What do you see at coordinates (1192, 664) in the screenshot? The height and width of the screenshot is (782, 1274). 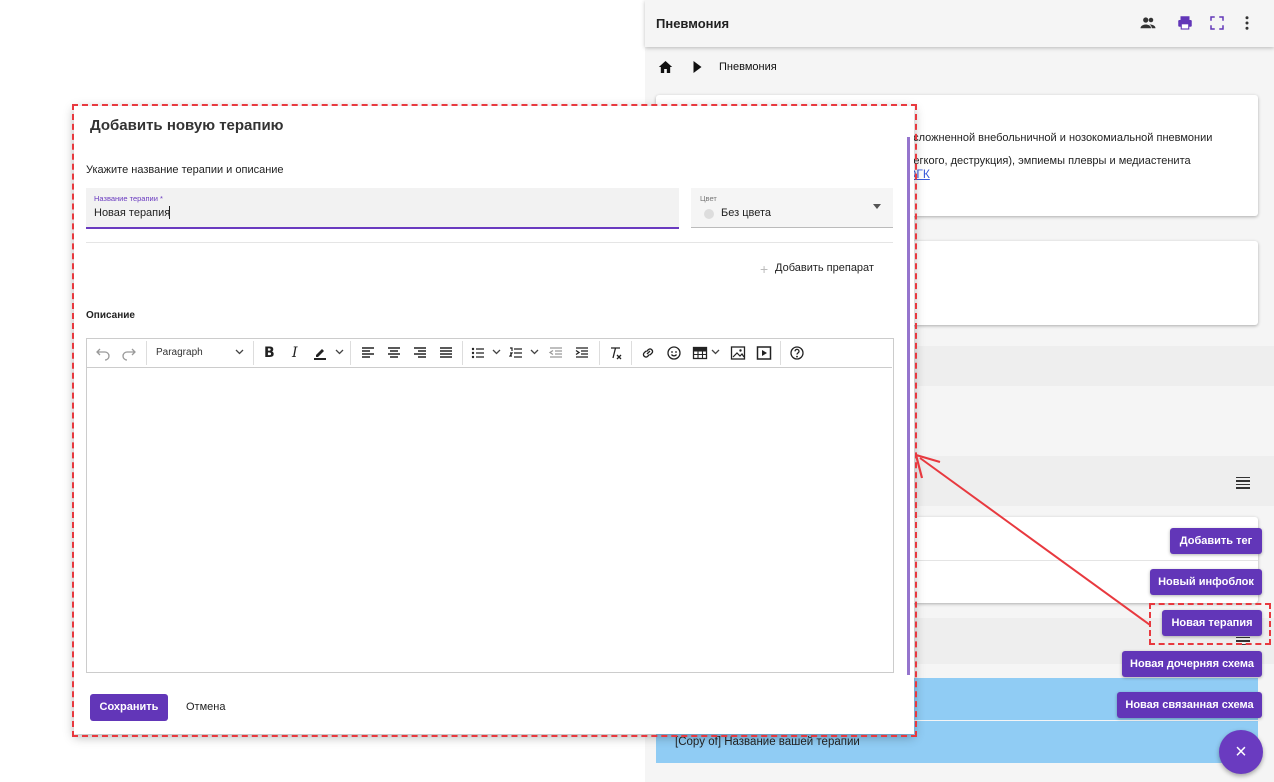 I see `new-child-scheme-button: Новая дочерняя схема` at bounding box center [1192, 664].